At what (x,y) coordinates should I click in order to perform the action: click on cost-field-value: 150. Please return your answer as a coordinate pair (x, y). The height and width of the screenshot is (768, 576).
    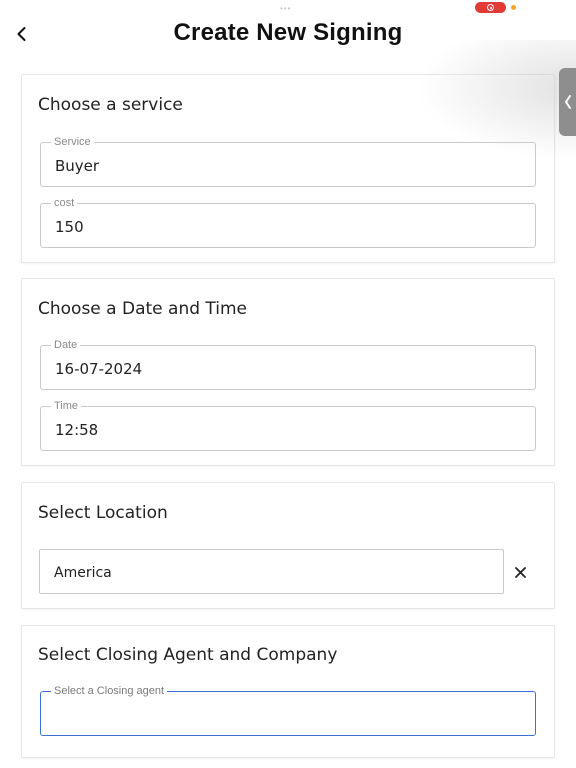
    Looking at the image, I should click on (69, 227).